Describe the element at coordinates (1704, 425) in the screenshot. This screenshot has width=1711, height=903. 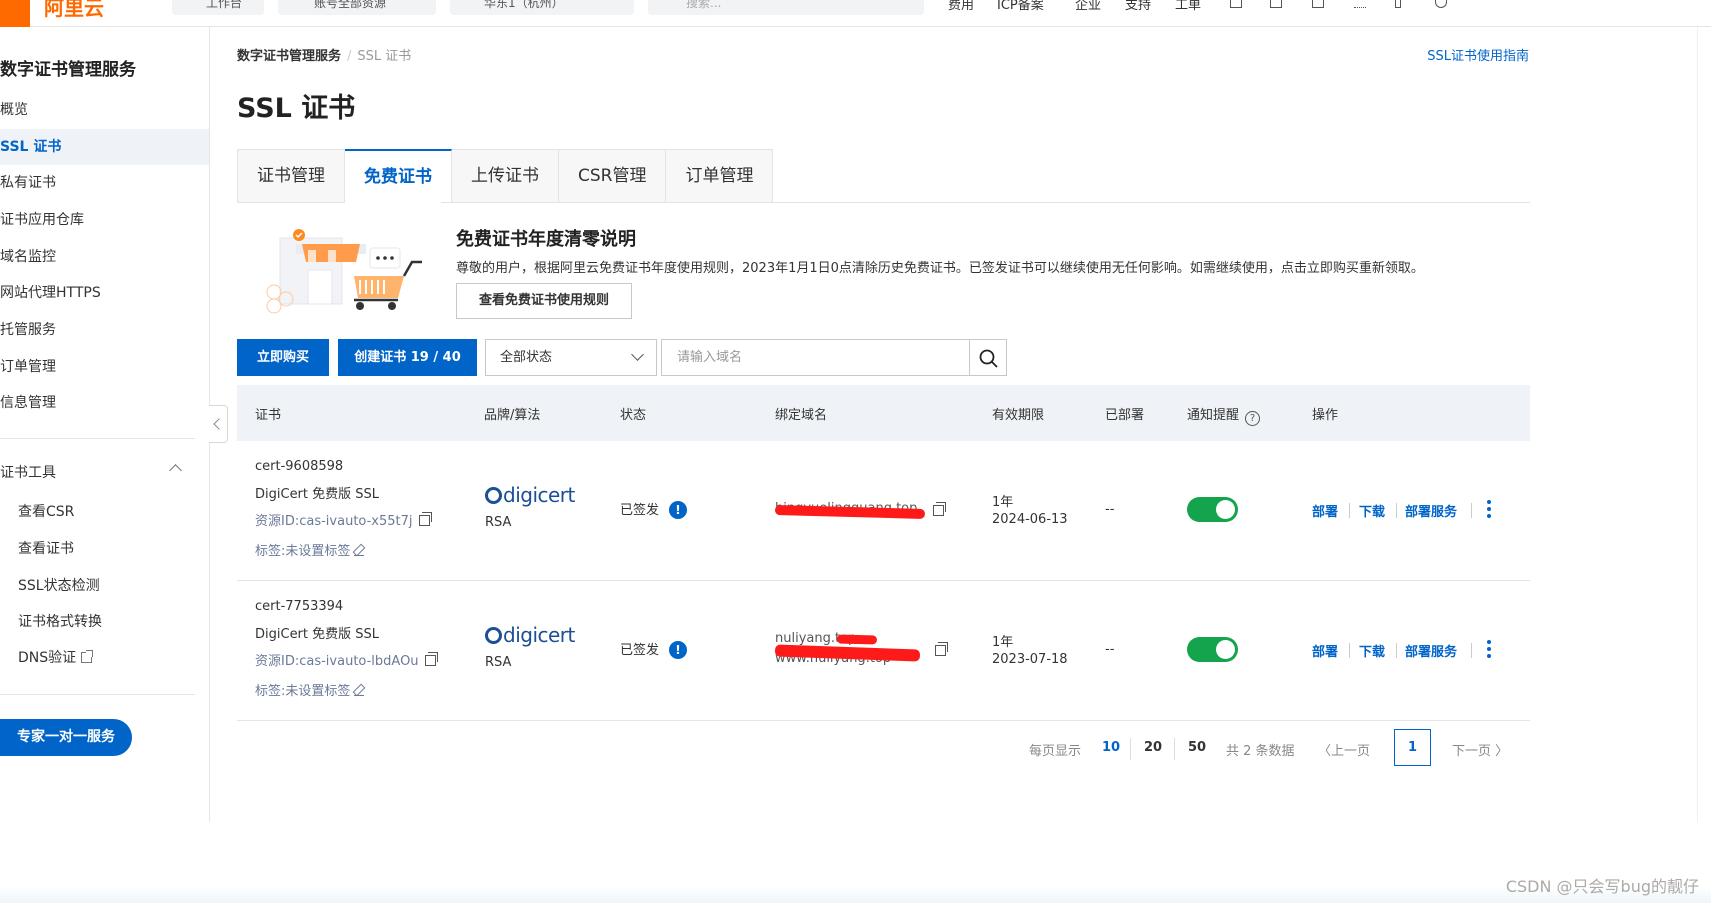
I see `vertical-scrollbar` at that location.